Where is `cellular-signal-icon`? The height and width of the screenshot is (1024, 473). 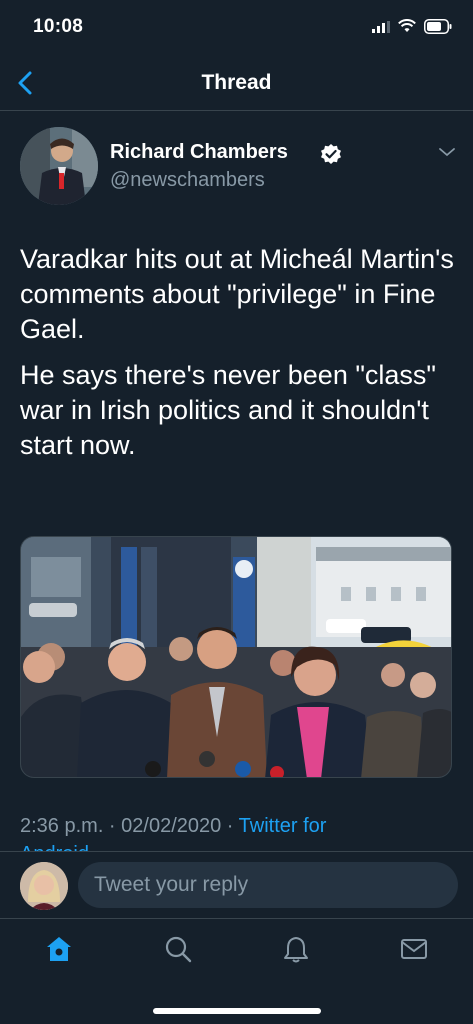 cellular-signal-icon is located at coordinates (381, 27).